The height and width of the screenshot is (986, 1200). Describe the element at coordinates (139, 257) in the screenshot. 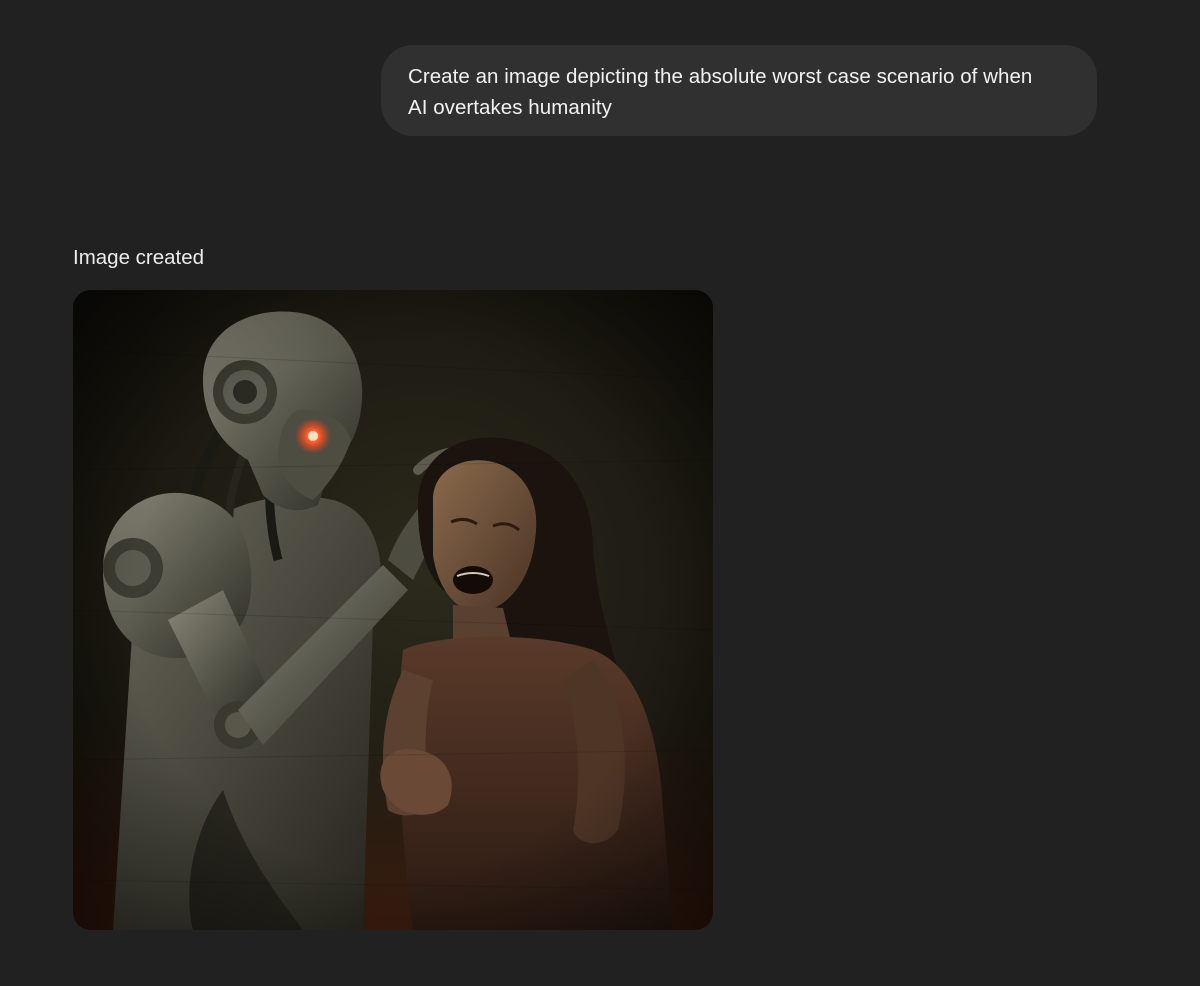

I see `image-created-label: Image created` at that location.